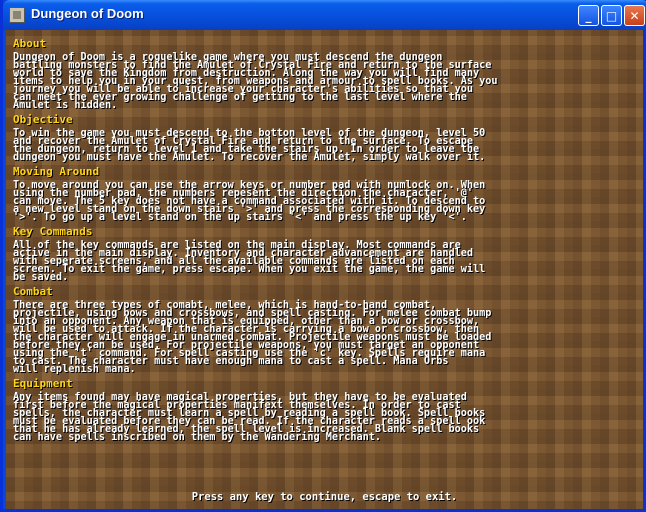 This screenshot has width=646, height=512. Describe the element at coordinates (30, 43) in the screenshot. I see `section-heading: About` at that location.